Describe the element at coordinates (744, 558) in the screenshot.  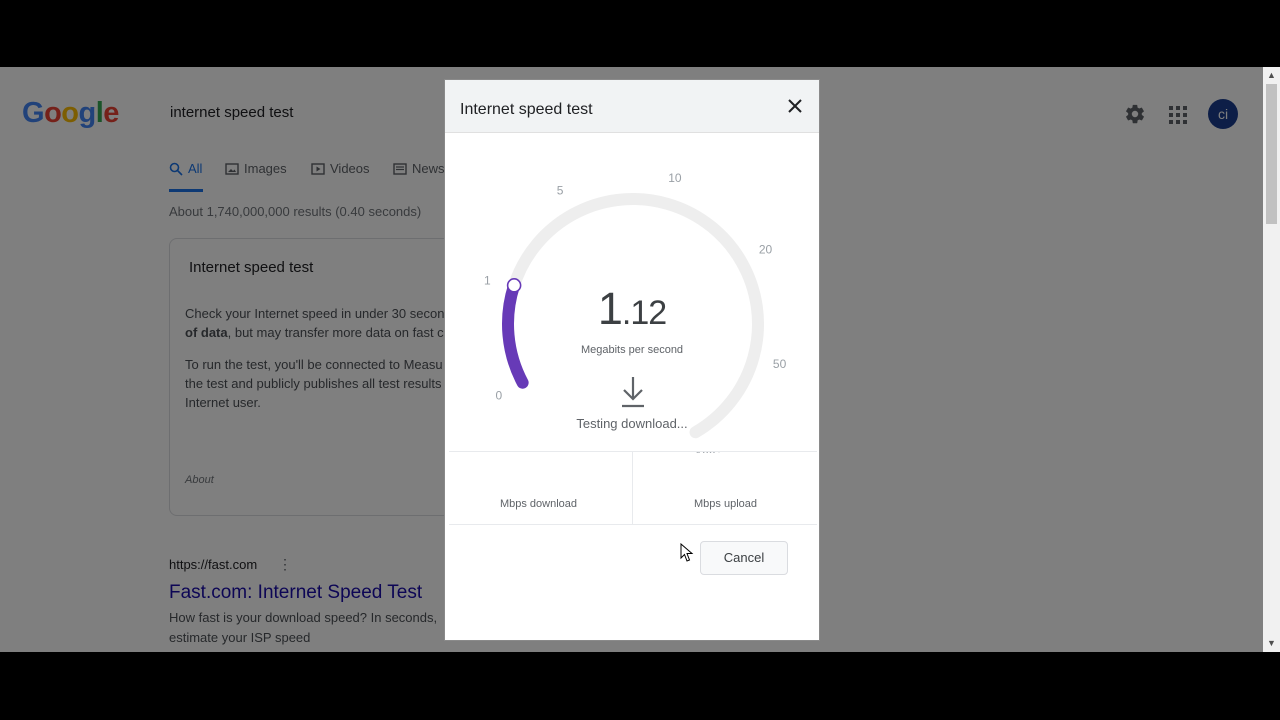
I see `cancel-button: Cancel` at that location.